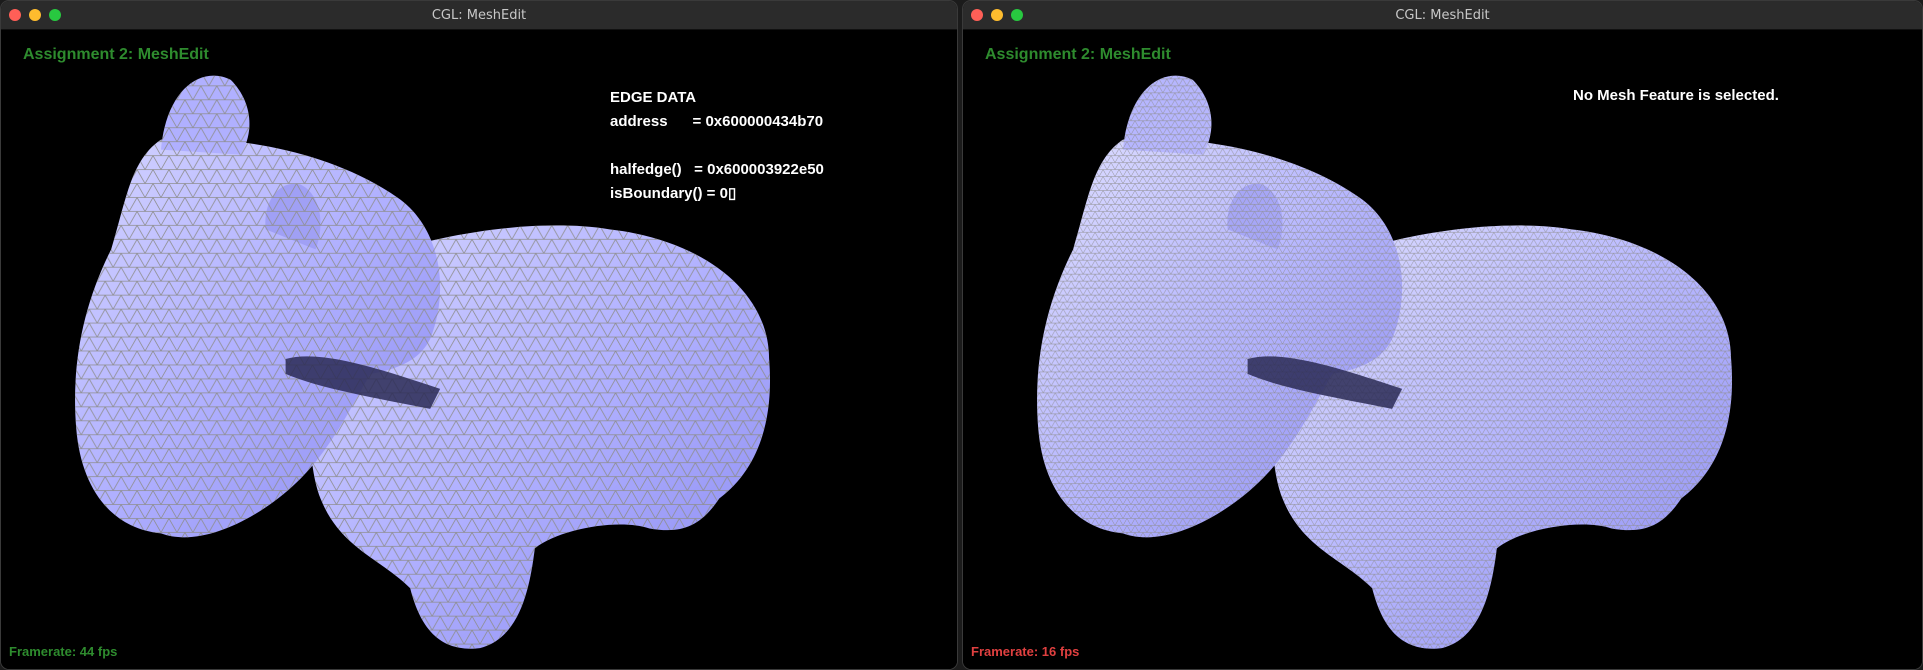 The width and height of the screenshot is (1923, 670). I want to click on framerate-label: Framerate: 44 fps, so click(63, 651).